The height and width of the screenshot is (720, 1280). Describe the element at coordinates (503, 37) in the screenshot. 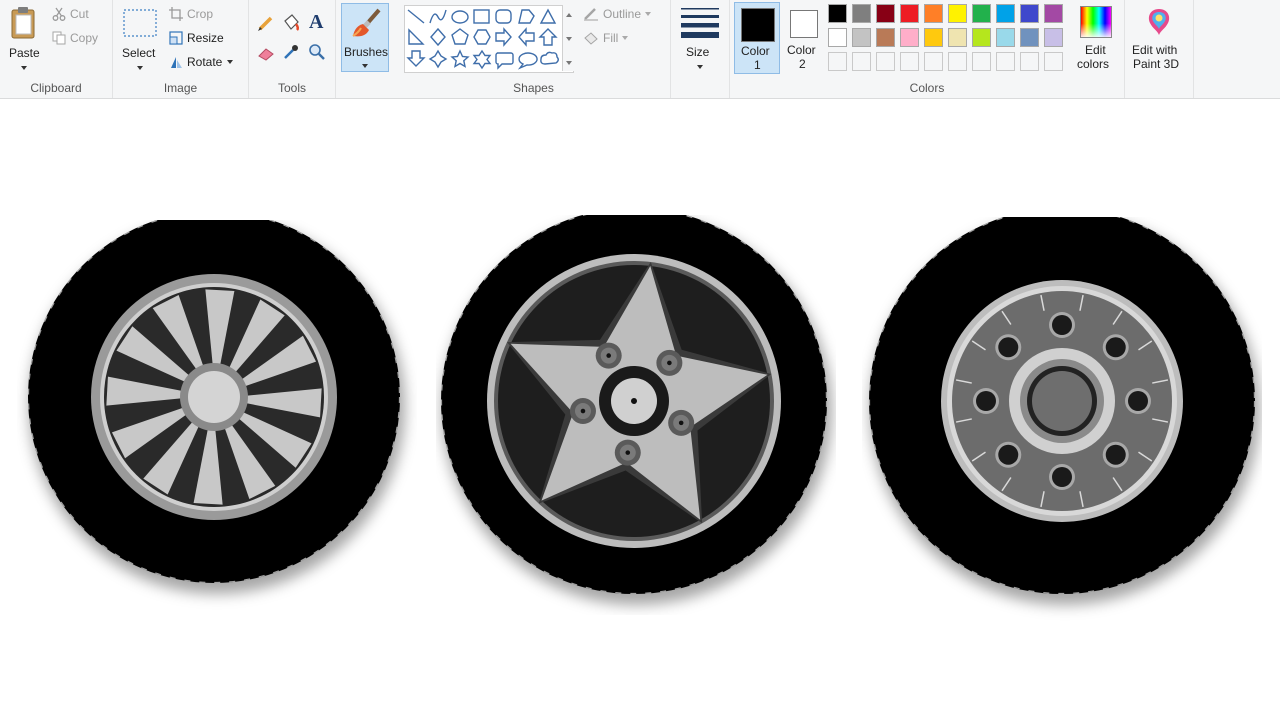

I see `right-arrow-shape-icon` at that location.